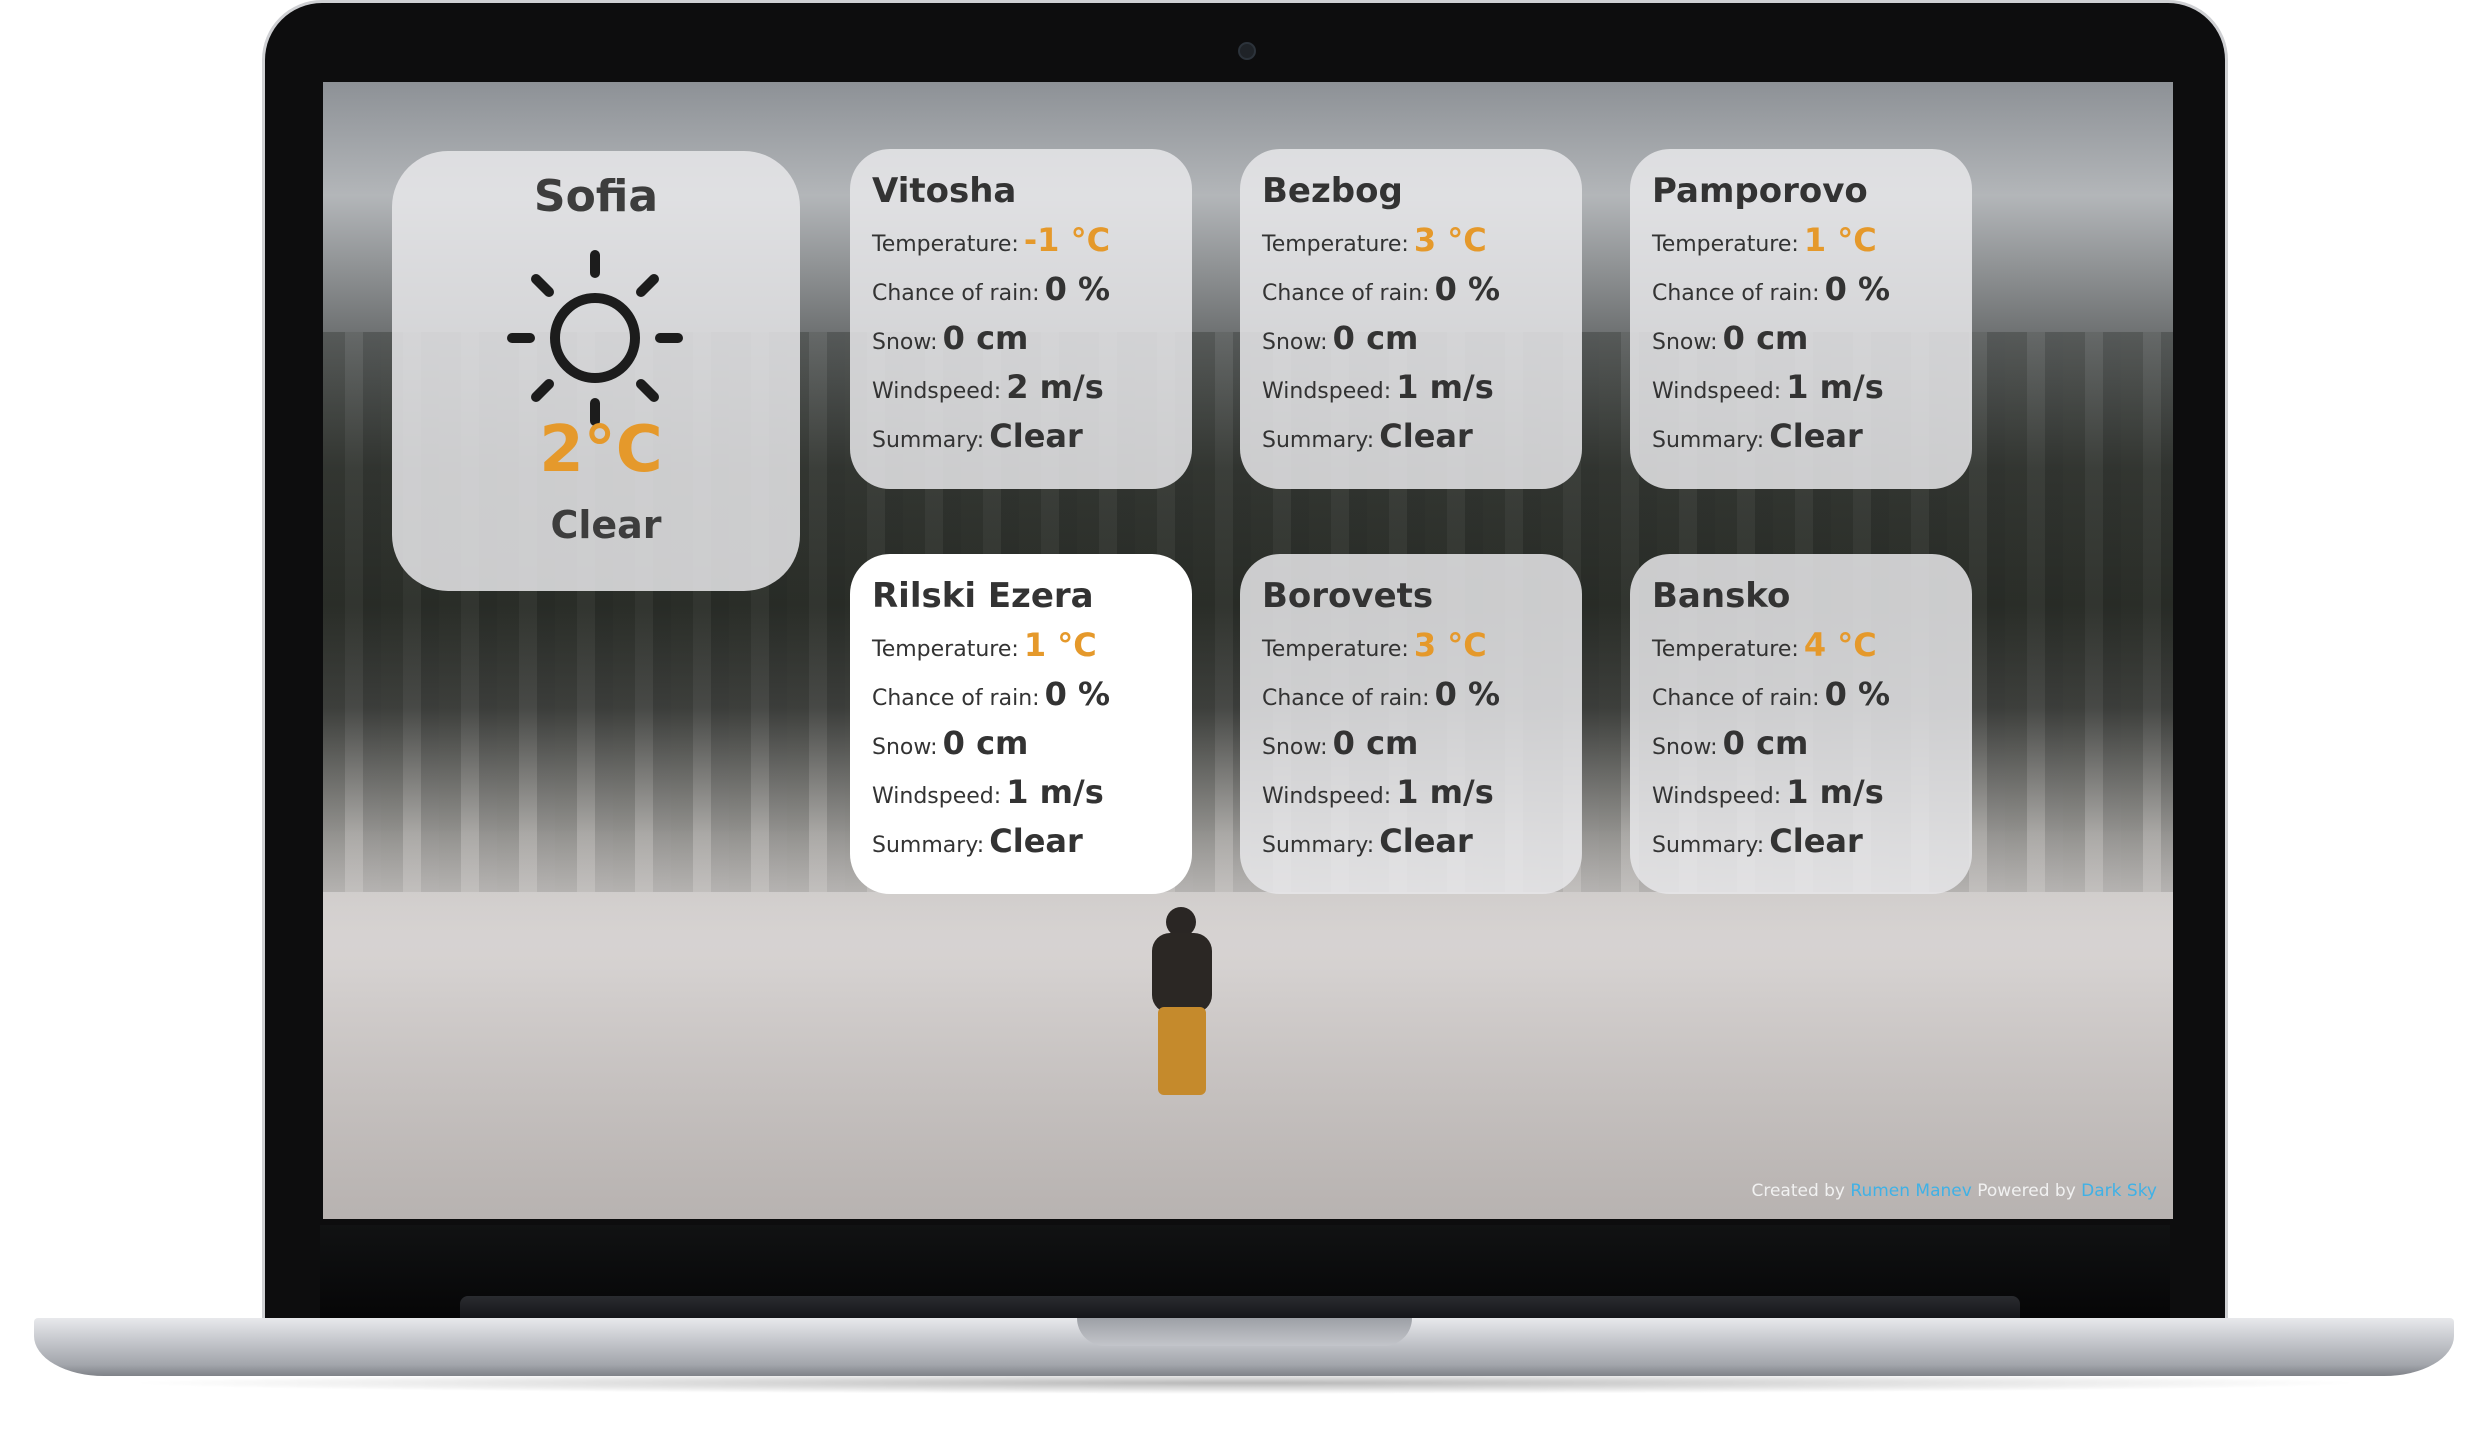 This screenshot has height=1435, width=2487. Describe the element at coordinates (2119, 1191) in the screenshot. I see `provider-link: Dark Sky` at that location.